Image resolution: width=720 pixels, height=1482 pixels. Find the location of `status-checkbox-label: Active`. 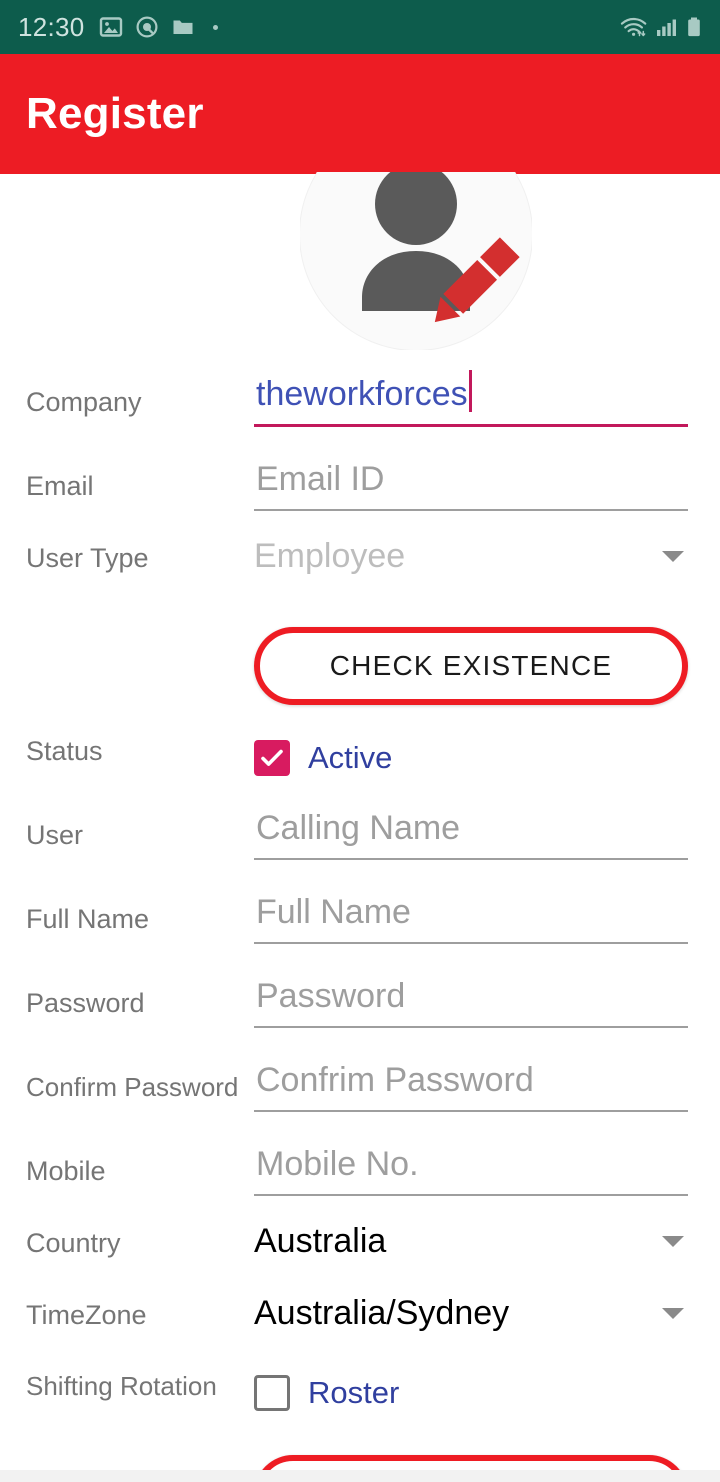

status-checkbox-label: Active is located at coordinates (350, 757).